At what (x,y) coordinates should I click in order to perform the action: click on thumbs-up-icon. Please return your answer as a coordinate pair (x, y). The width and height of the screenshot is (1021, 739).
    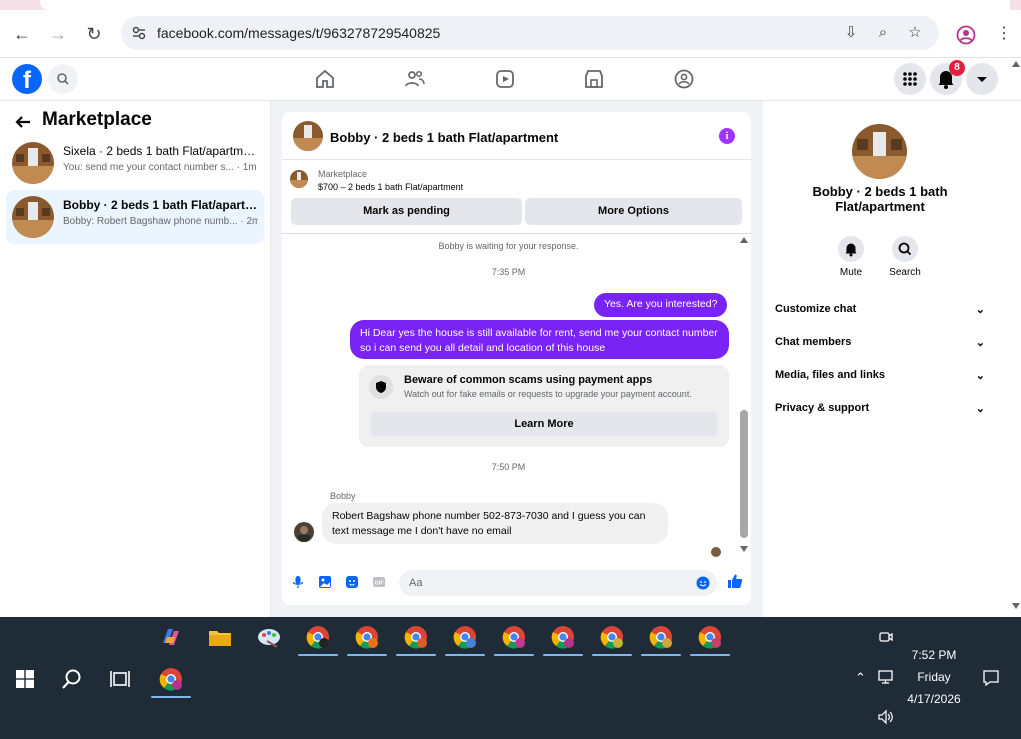
    Looking at the image, I should click on (735, 581).